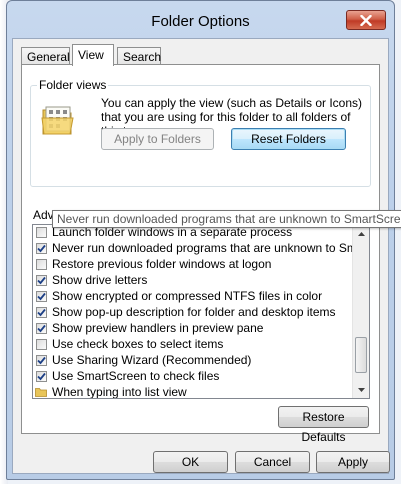 Image resolution: width=401 pixels, height=484 pixels. I want to click on list-item: Show drive letters, so click(193, 280).